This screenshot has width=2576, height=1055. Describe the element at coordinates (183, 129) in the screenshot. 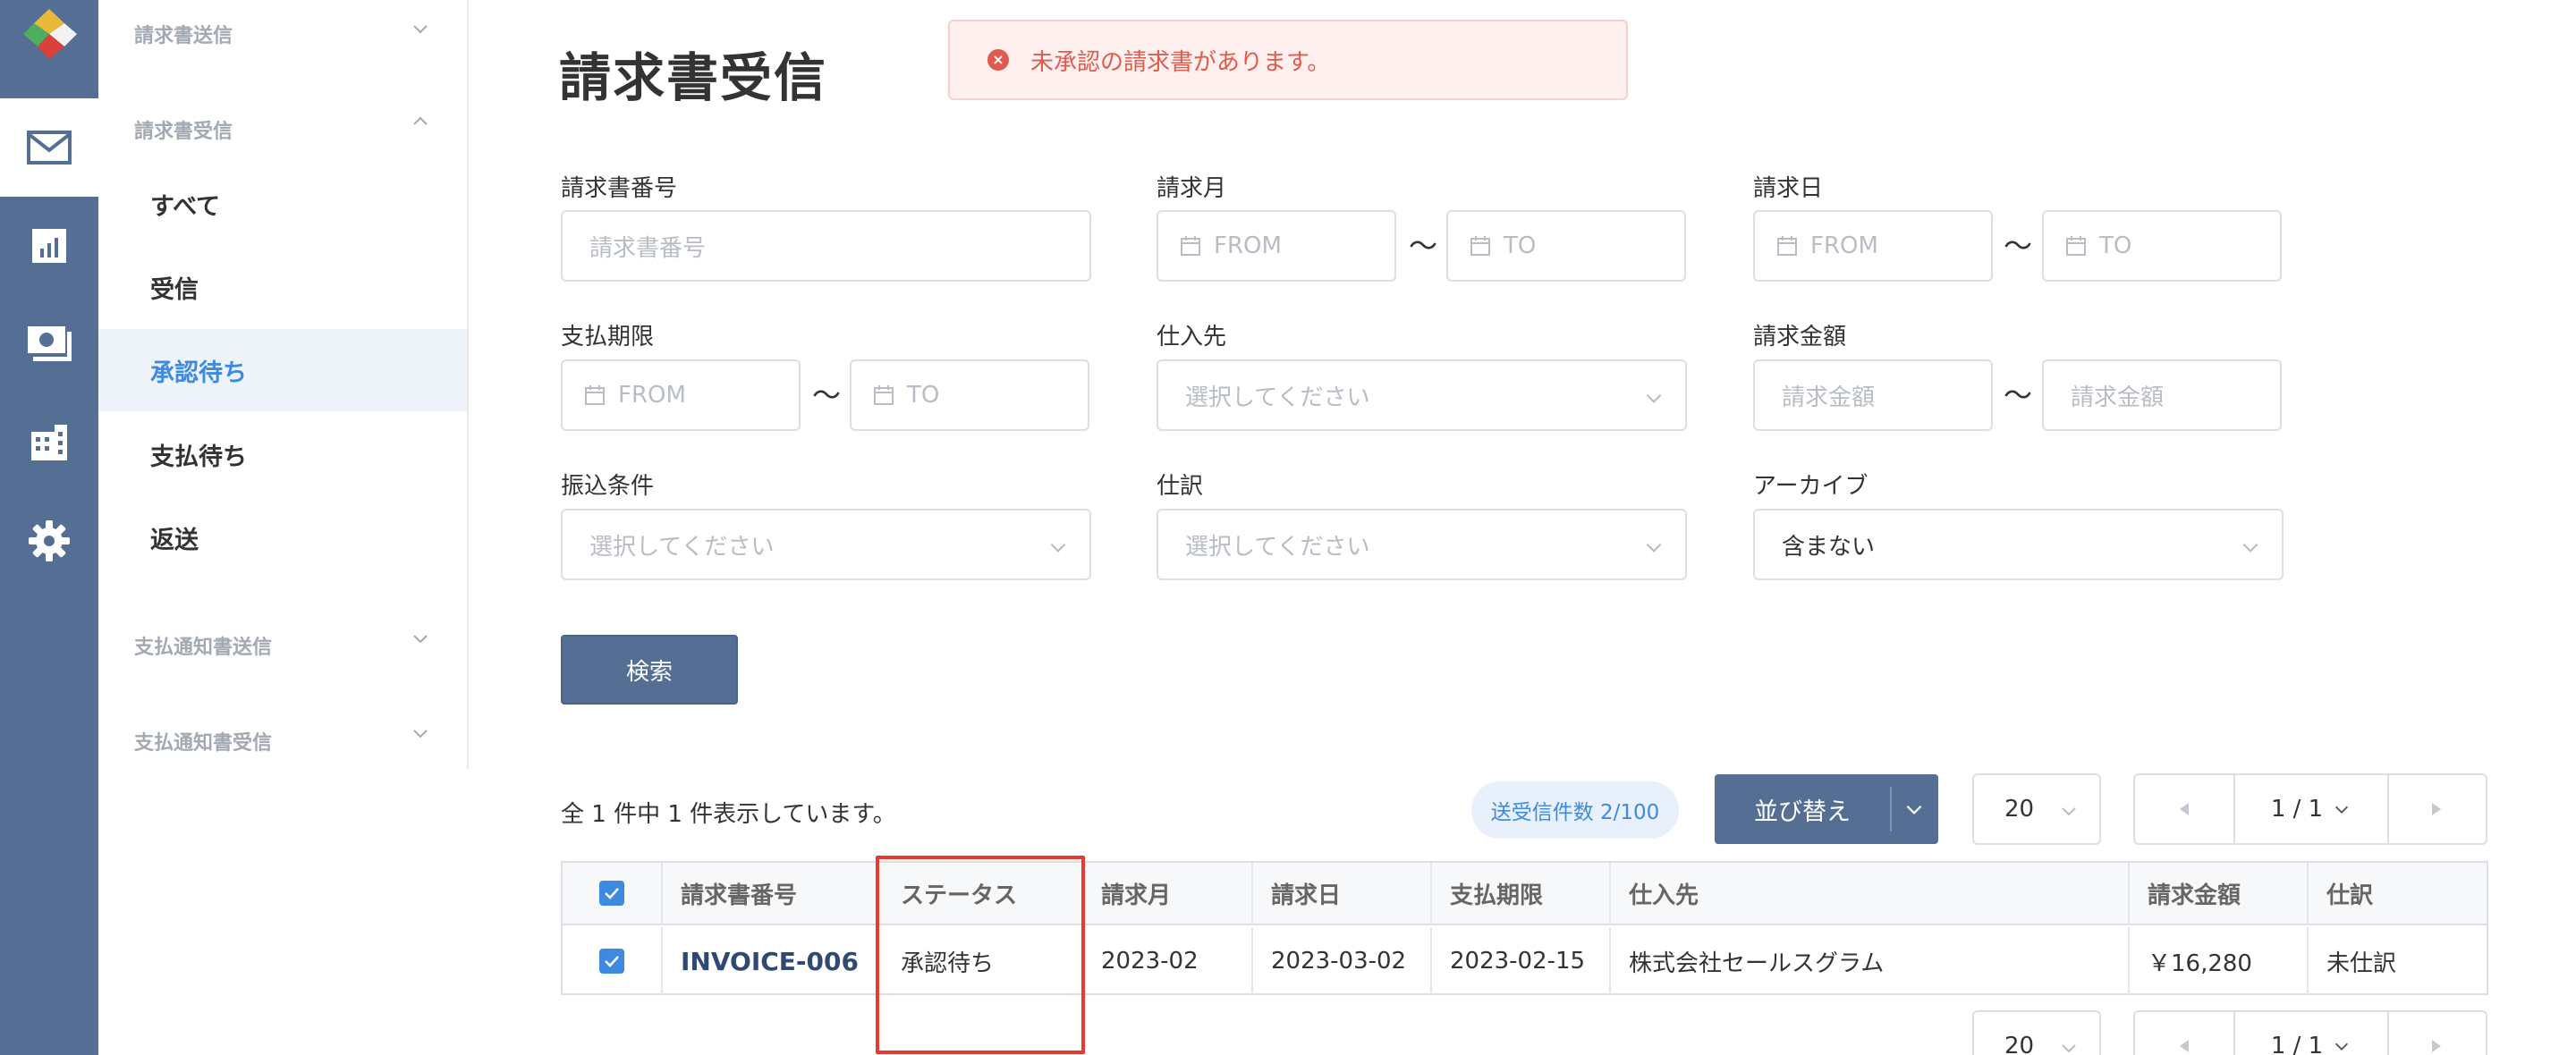

I see `menu-group-invoice-receive: 請求書受信` at that location.